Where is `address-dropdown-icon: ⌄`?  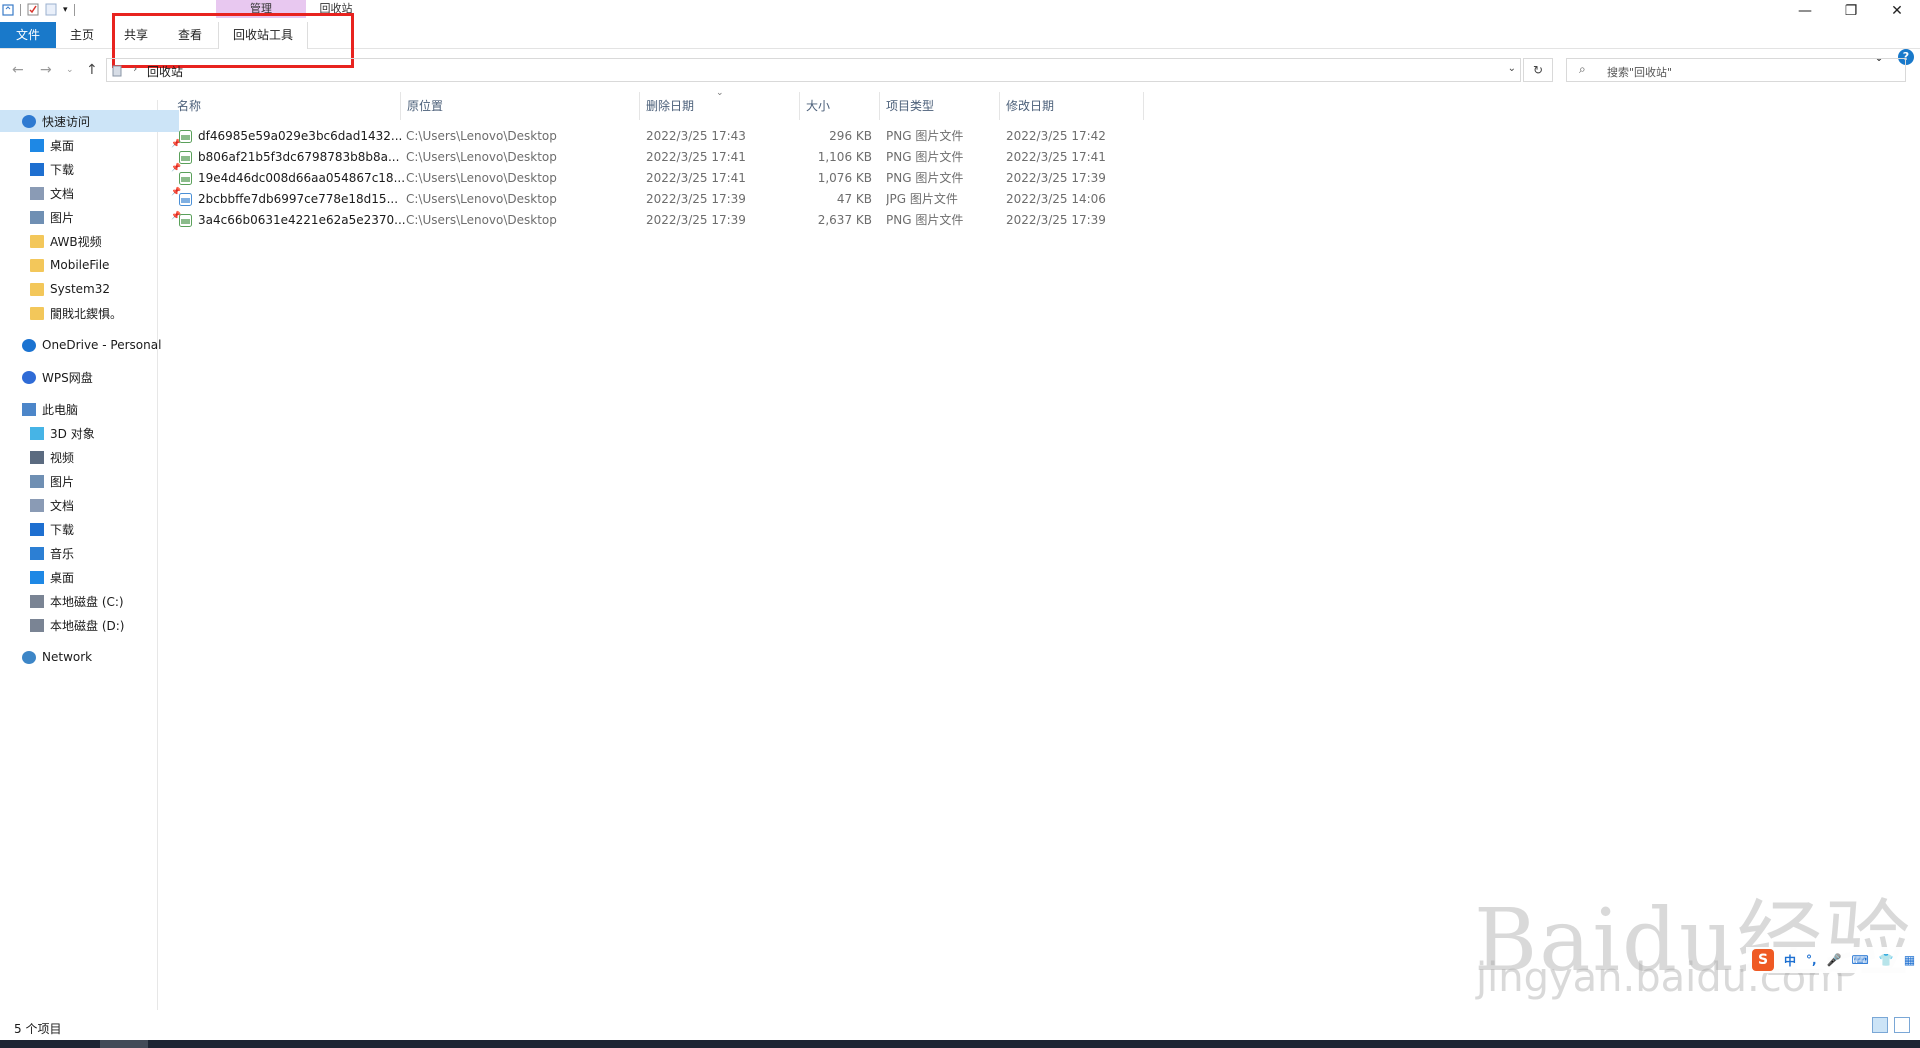
address-dropdown-icon: ⌄ is located at coordinates (1512, 68).